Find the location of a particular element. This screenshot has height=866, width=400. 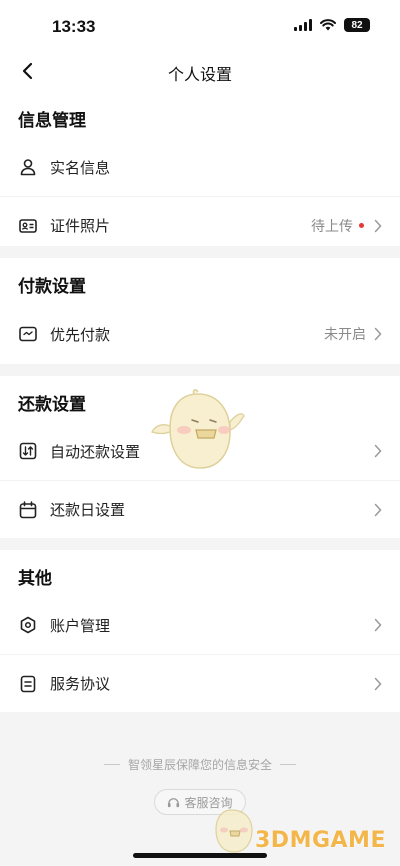

security-note-text: 智领星辰保障您的信息安全 is located at coordinates (199, 765).